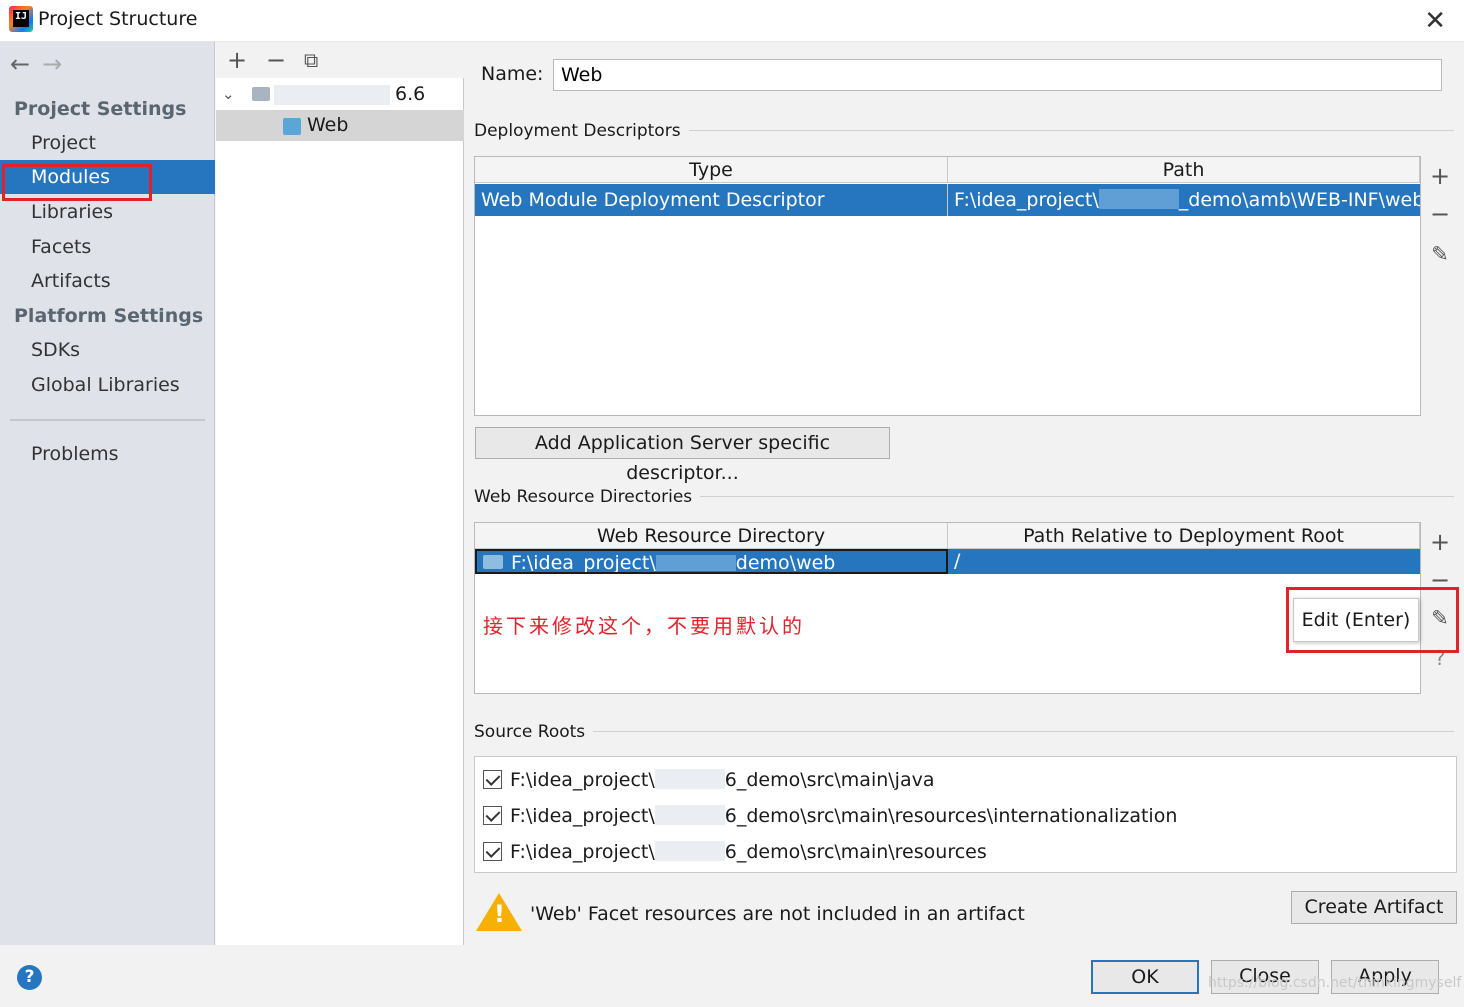 This screenshot has width=1464, height=1007. What do you see at coordinates (581, 131) in the screenshot?
I see `deployment-descriptors-heading: Deployment Descriptors` at bounding box center [581, 131].